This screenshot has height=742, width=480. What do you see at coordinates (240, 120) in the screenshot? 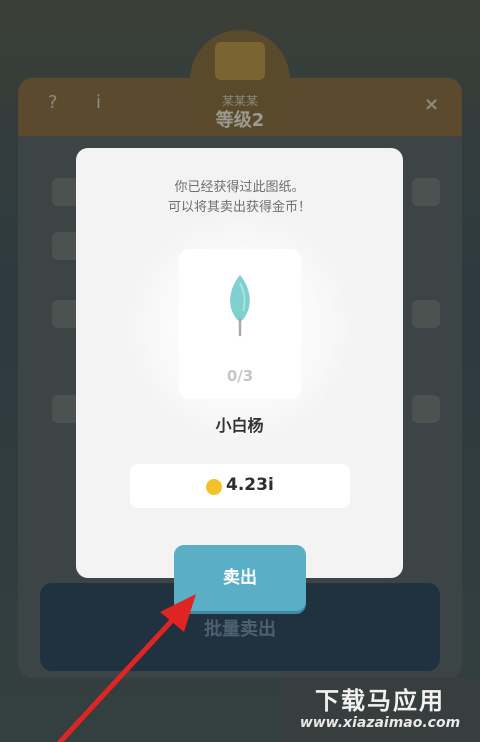
I see `background-title: 等级2` at bounding box center [240, 120].